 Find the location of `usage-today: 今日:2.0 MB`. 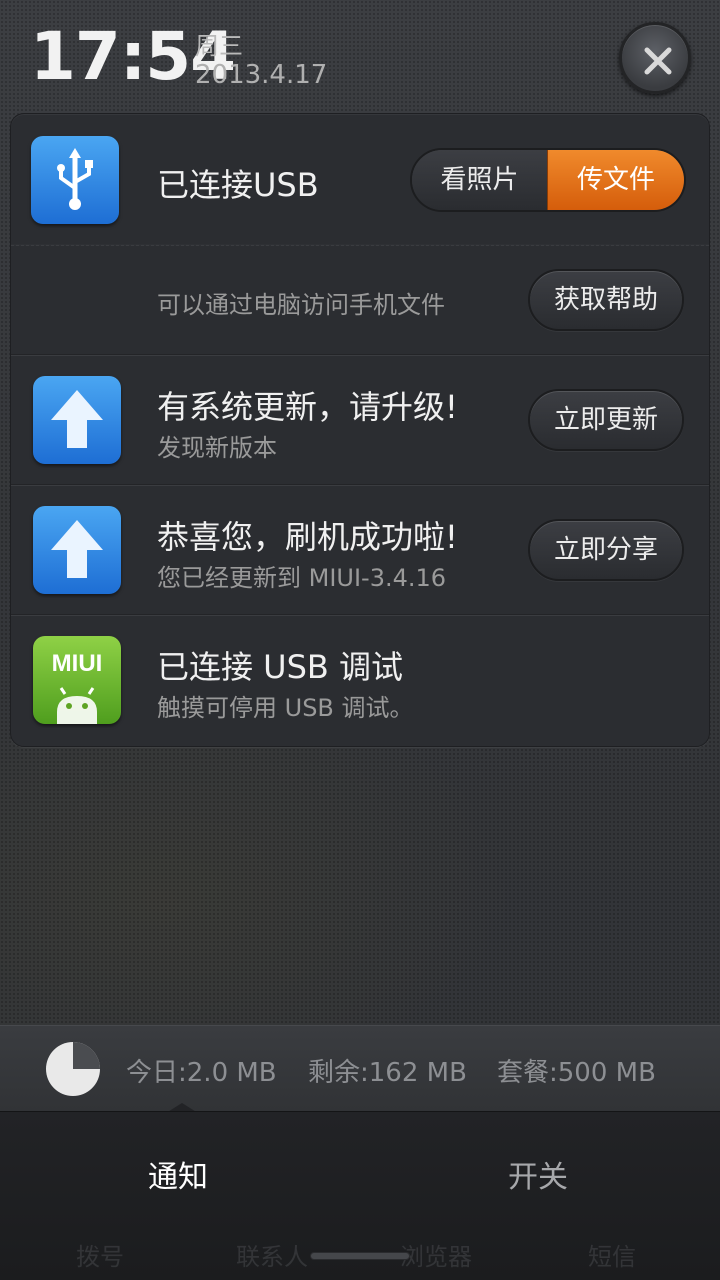

usage-today: 今日:2.0 MB is located at coordinates (201, 1073).